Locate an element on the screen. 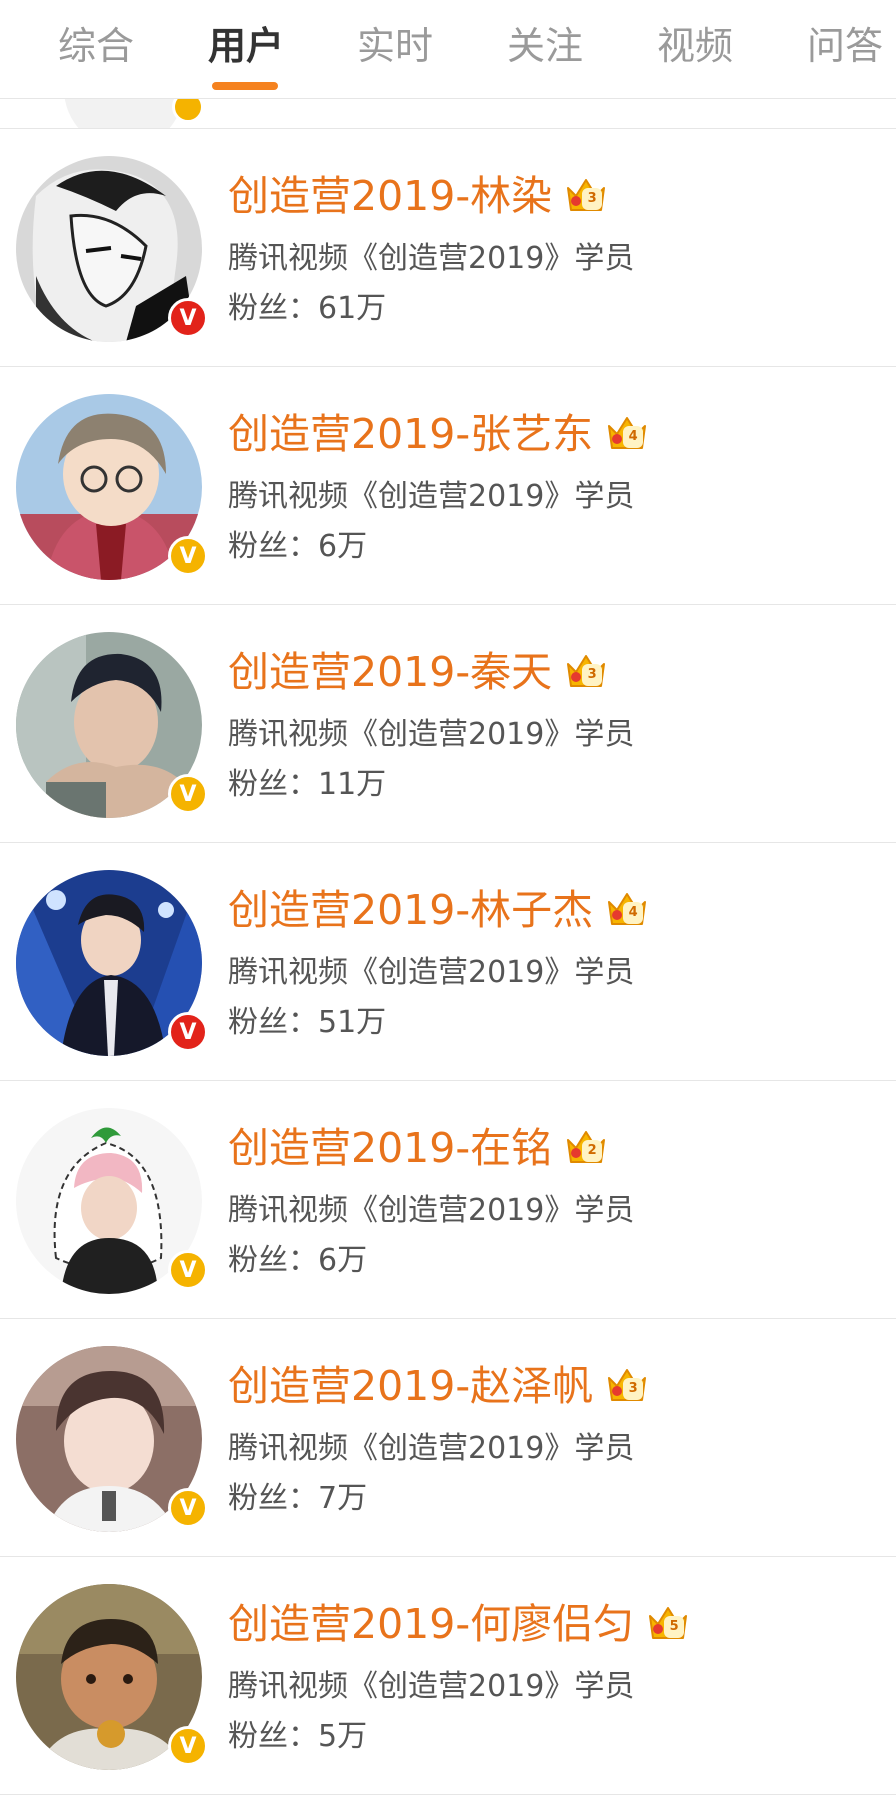 Image resolution: width=896 pixels, height=1795 pixels. user-name: 创造营2019-张艺东 is located at coordinates (410, 434).